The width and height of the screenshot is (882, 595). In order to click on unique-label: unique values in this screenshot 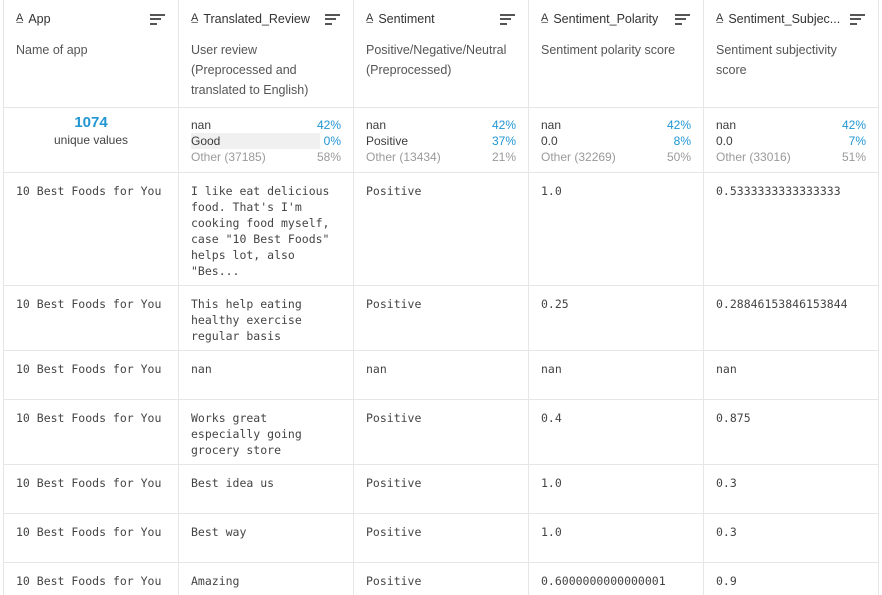, I will do `click(91, 140)`.